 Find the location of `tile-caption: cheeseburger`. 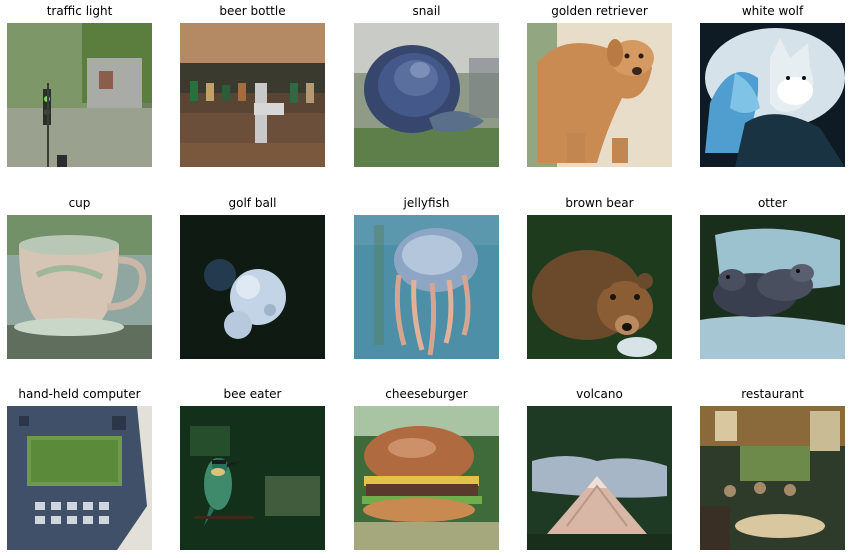

tile-caption: cheeseburger is located at coordinates (426, 394).